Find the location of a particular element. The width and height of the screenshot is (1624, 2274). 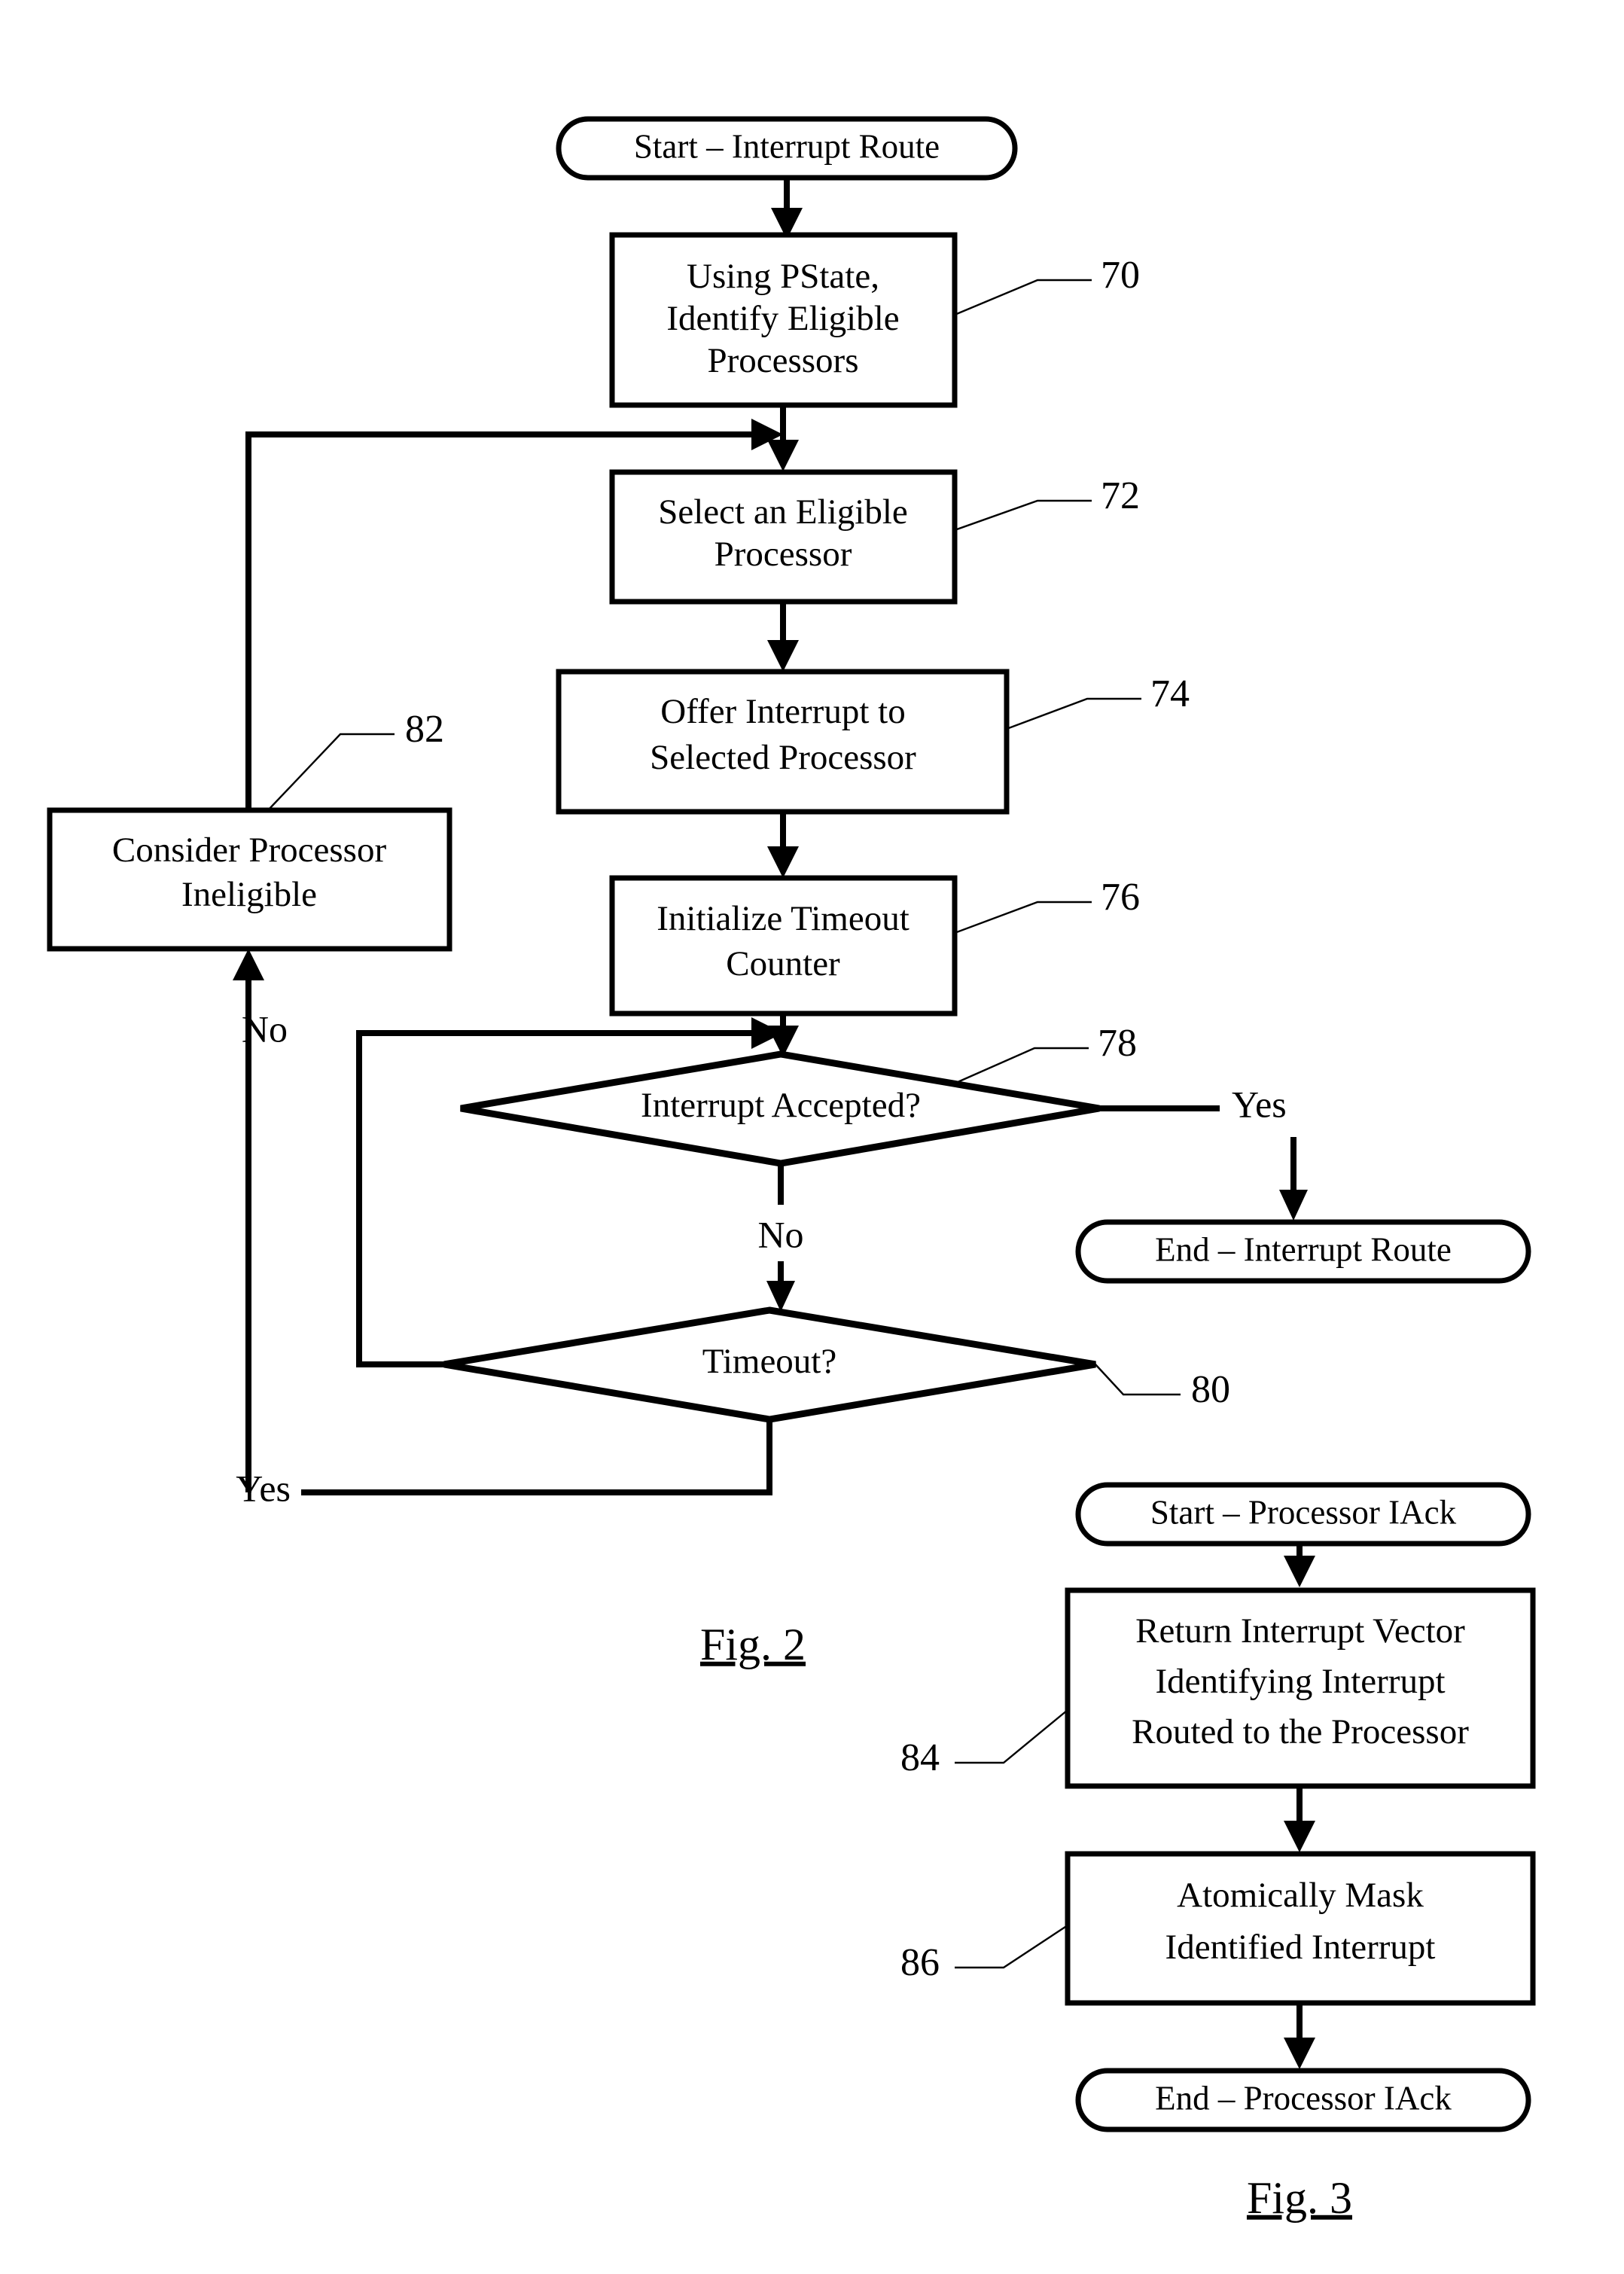

fig3-box-return-line-3: Routed to the Processor is located at coordinates (1300, 1731).